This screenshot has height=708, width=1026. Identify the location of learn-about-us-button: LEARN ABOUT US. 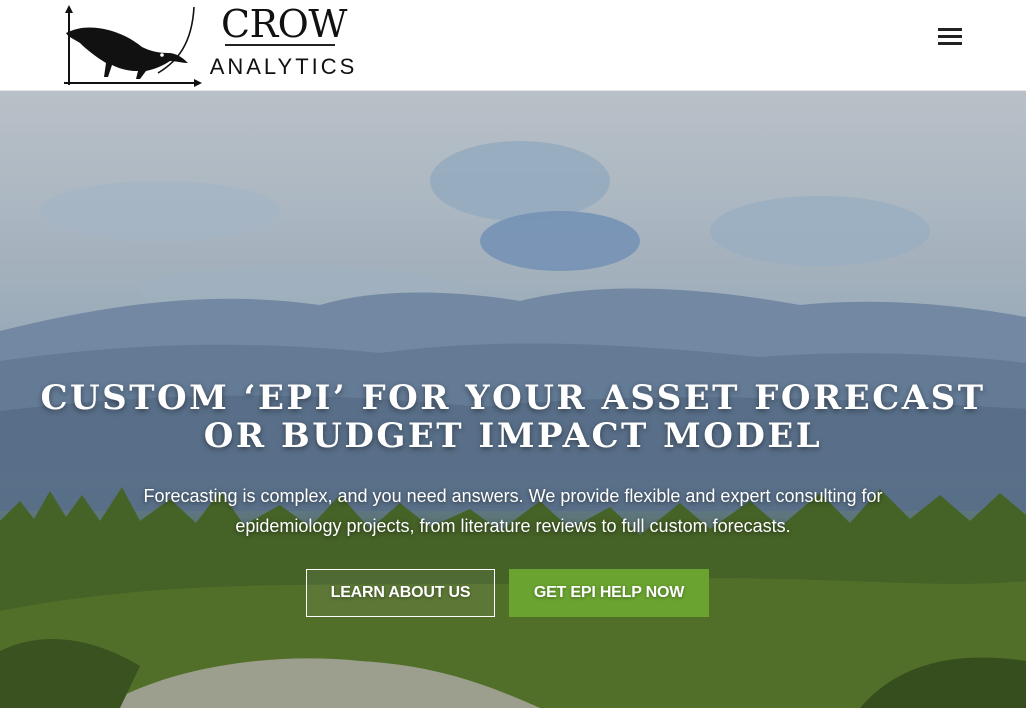
(400, 593).